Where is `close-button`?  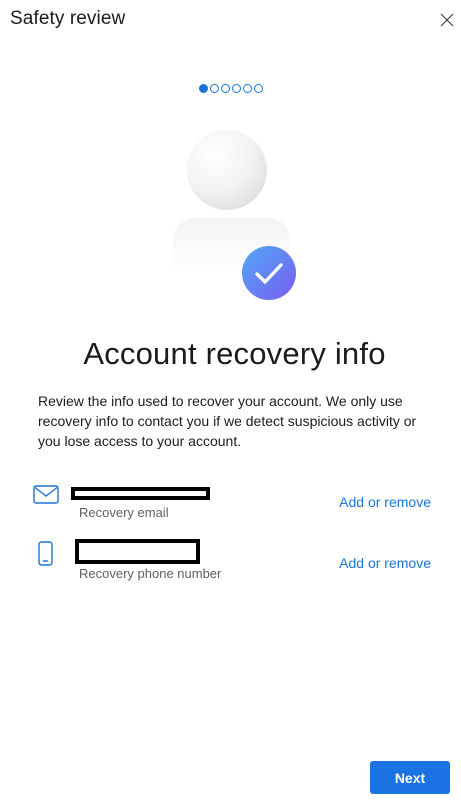 close-button is located at coordinates (447, 20).